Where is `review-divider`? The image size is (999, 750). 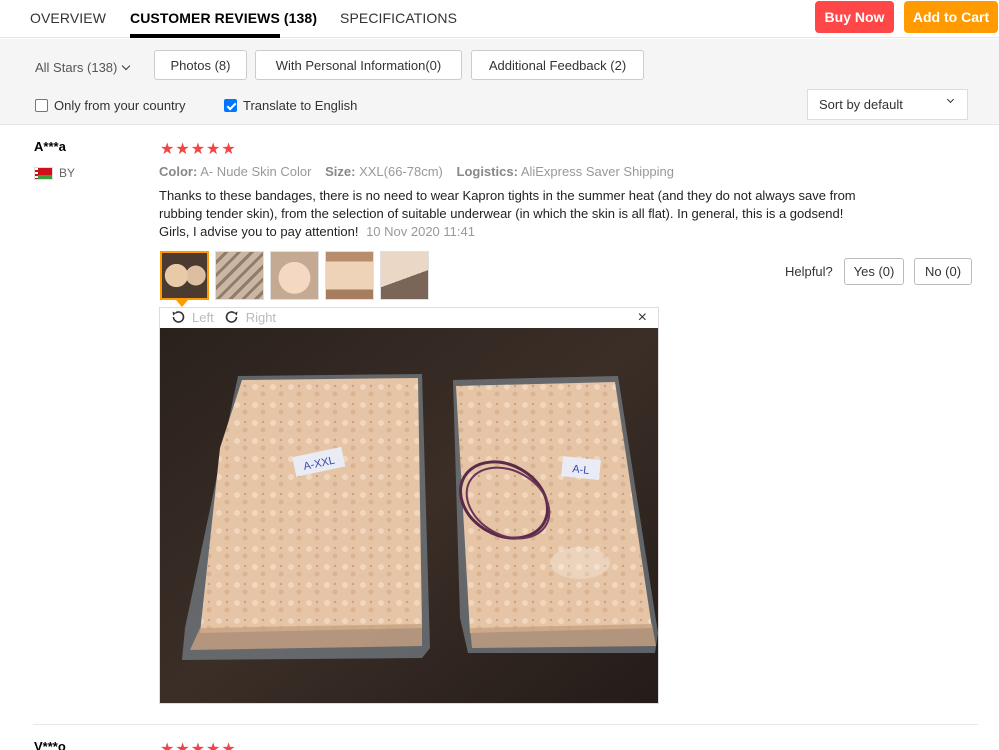
review-divider is located at coordinates (505, 724).